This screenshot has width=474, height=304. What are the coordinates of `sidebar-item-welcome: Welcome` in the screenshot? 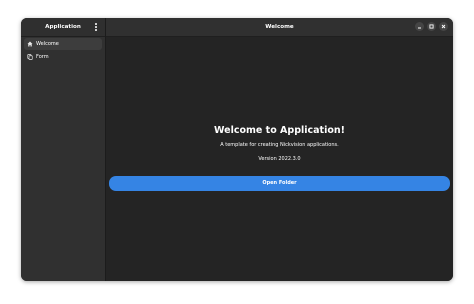 It's located at (63, 44).